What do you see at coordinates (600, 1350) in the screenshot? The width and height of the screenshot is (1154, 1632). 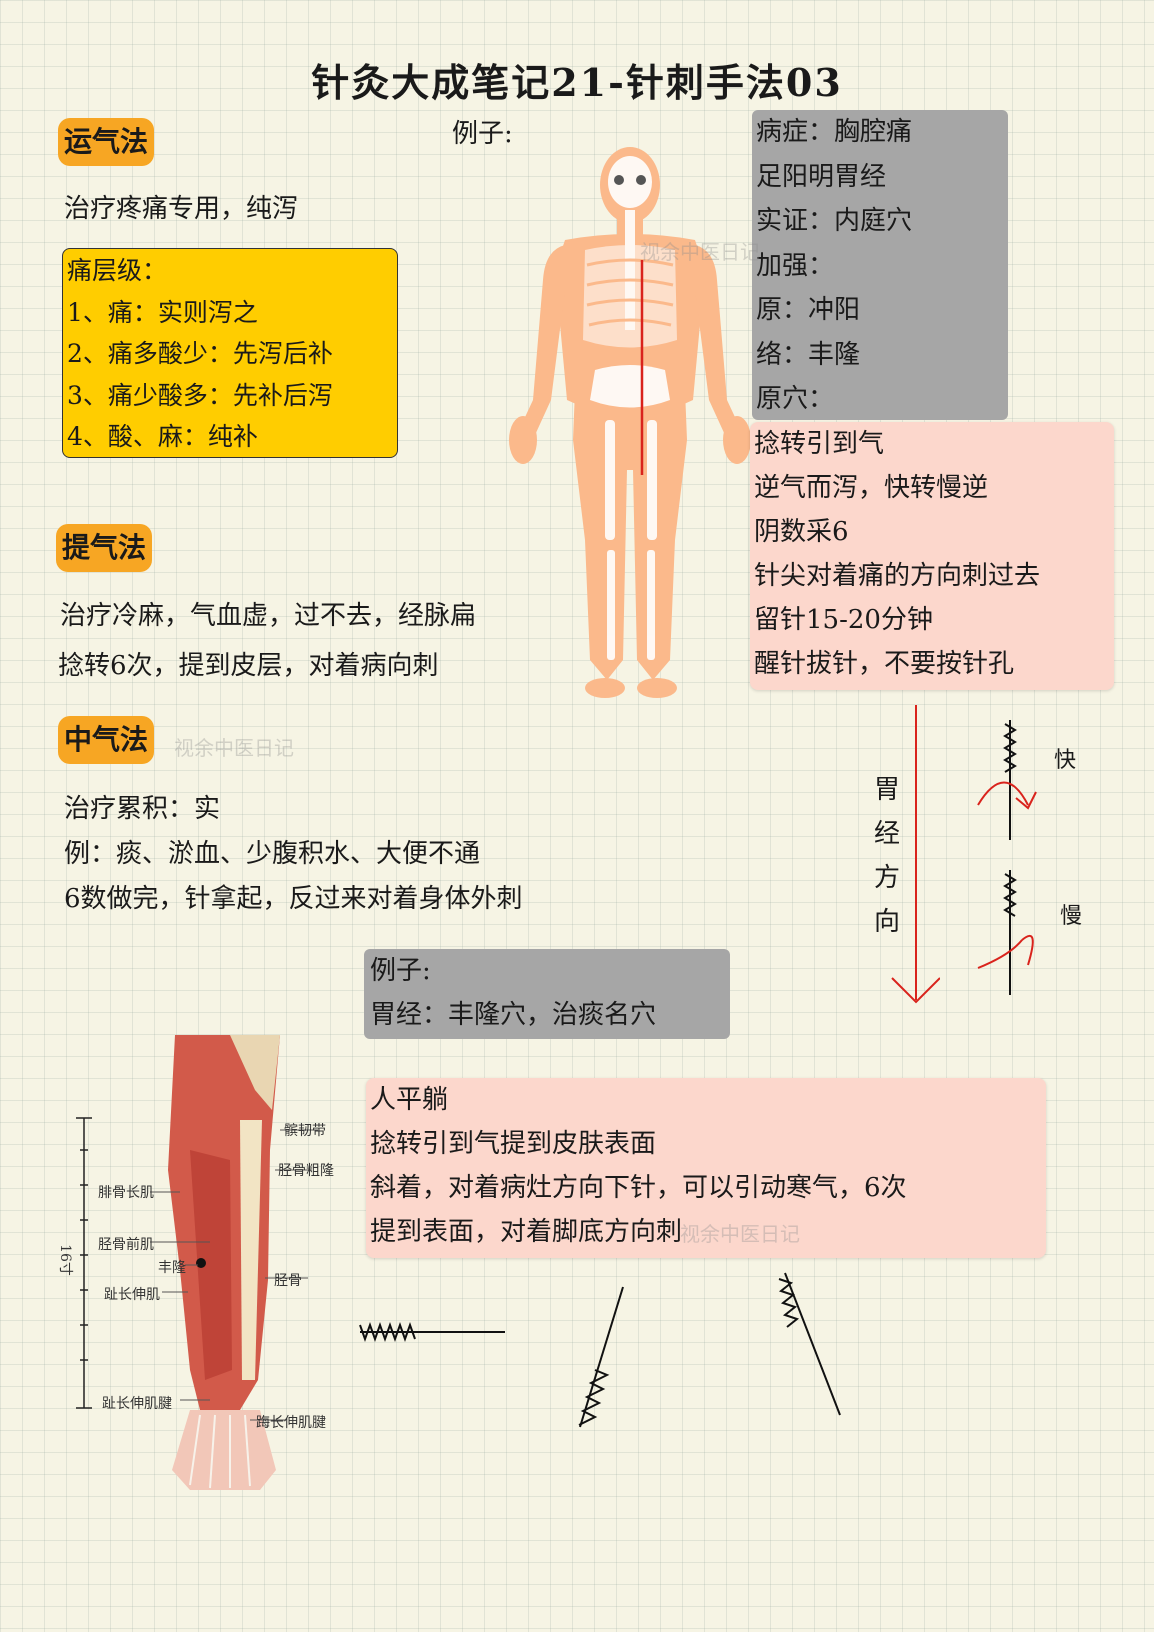 I see `needle-angle-sketches` at bounding box center [600, 1350].